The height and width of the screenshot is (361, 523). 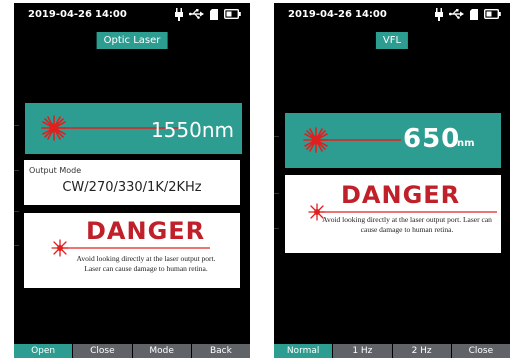 I want to click on output-mode-panel: Output Mode CW/270/330/1K/2KHz, so click(x=132, y=182).